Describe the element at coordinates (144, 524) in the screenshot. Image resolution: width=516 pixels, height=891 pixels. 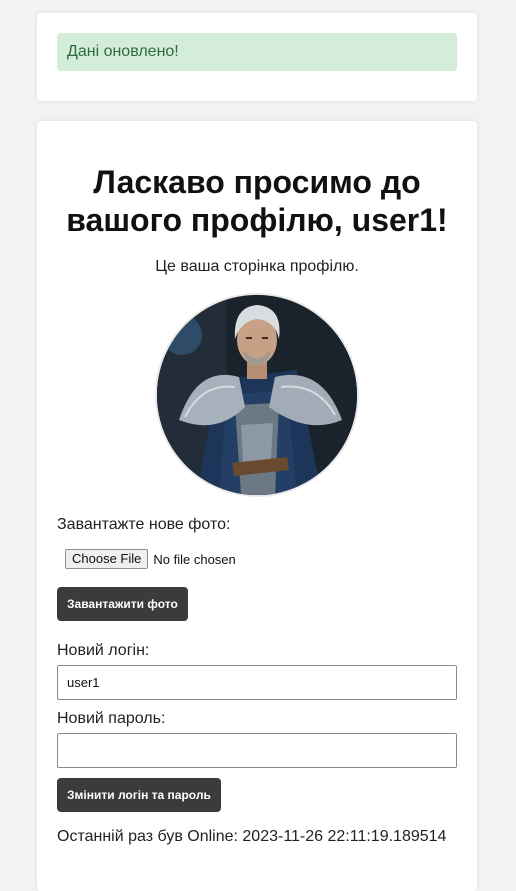
I see `upload-photo-label: Завантажте нове фото:` at that location.